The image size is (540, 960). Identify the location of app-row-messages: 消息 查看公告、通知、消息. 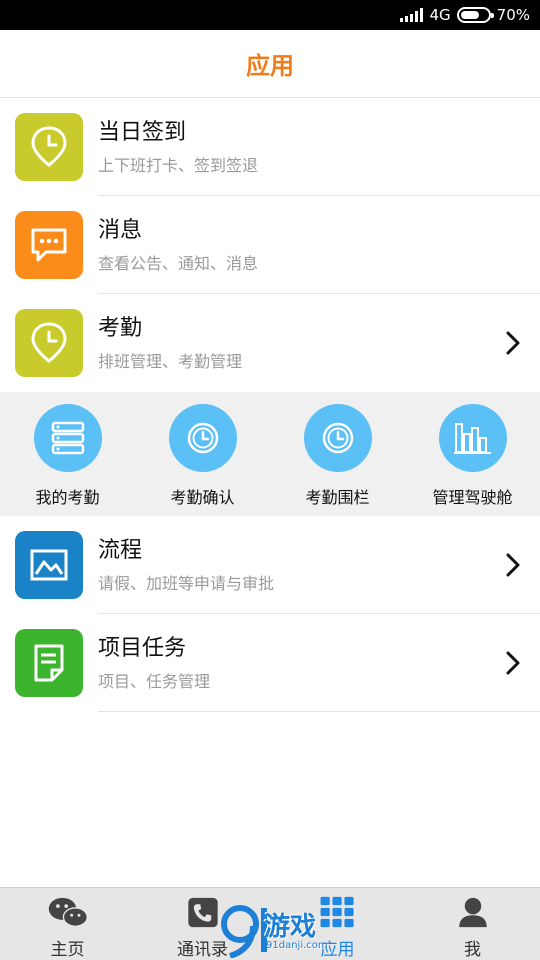
(270, 245).